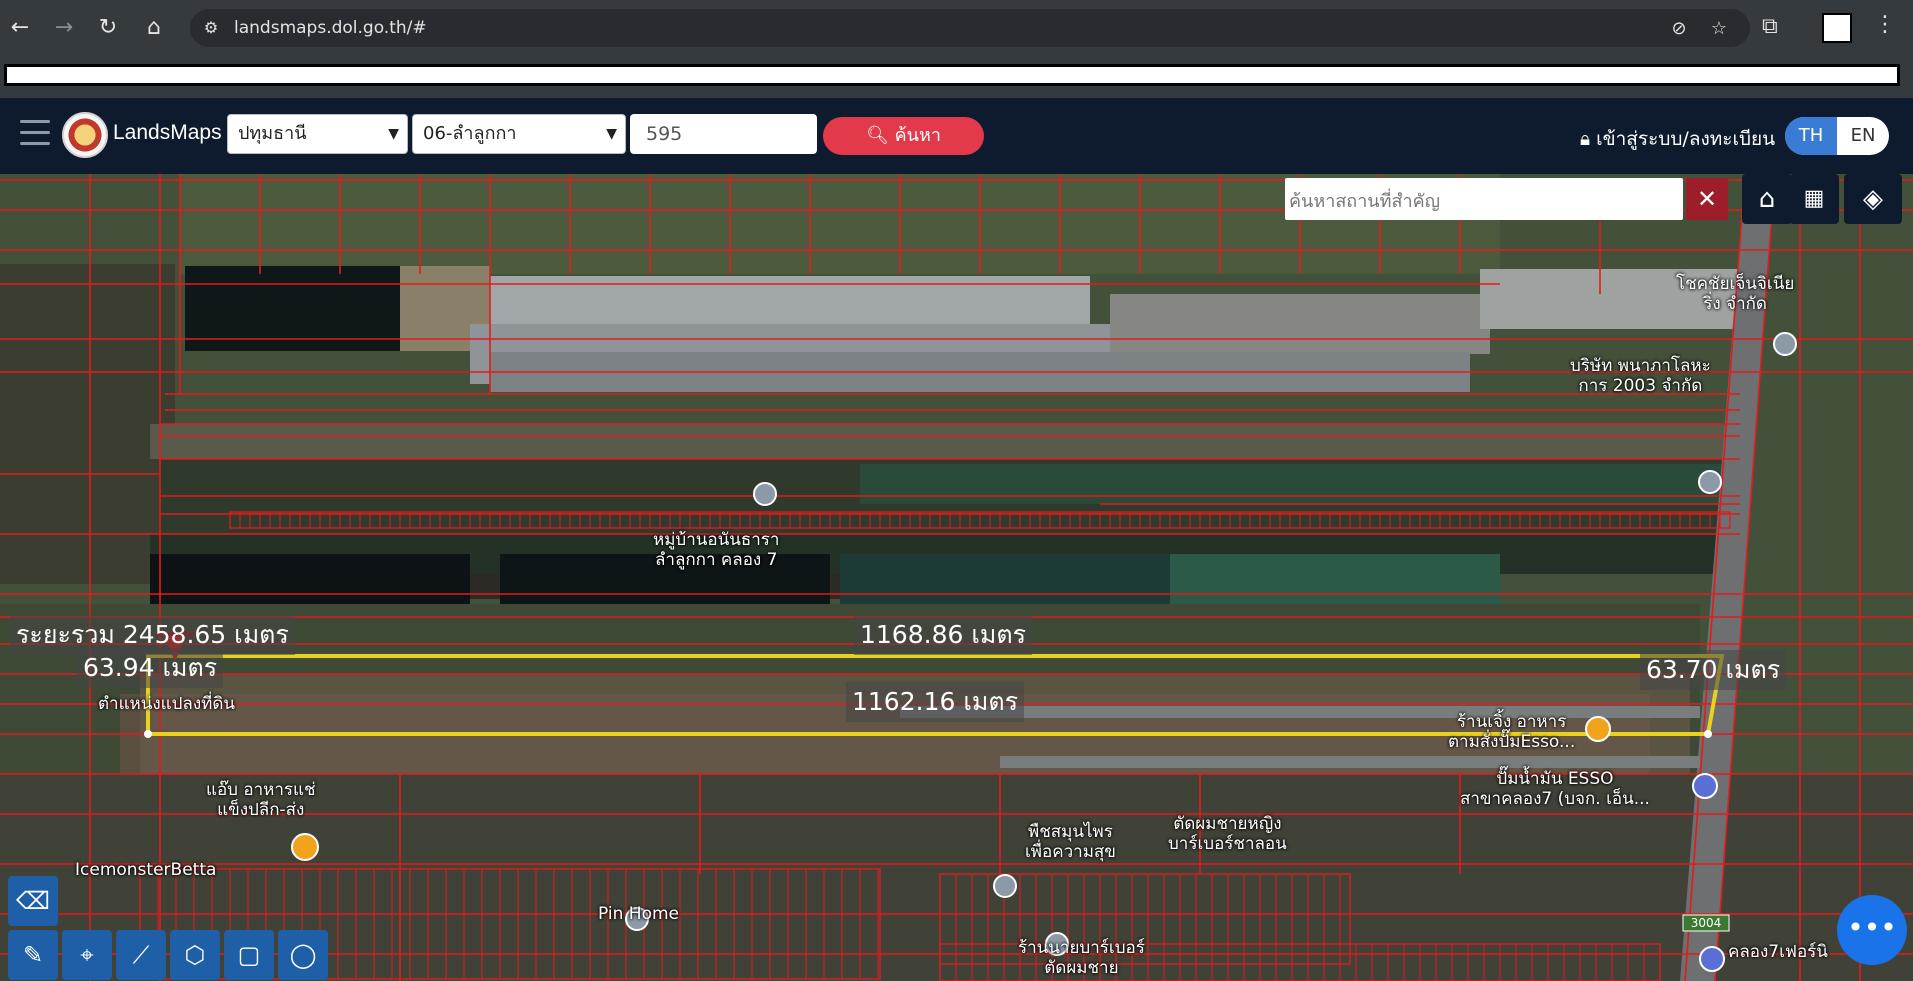 The image size is (1913, 981). What do you see at coordinates (1081, 968) in the screenshot?
I see `poi-label: ตัดผมชาย` at bounding box center [1081, 968].